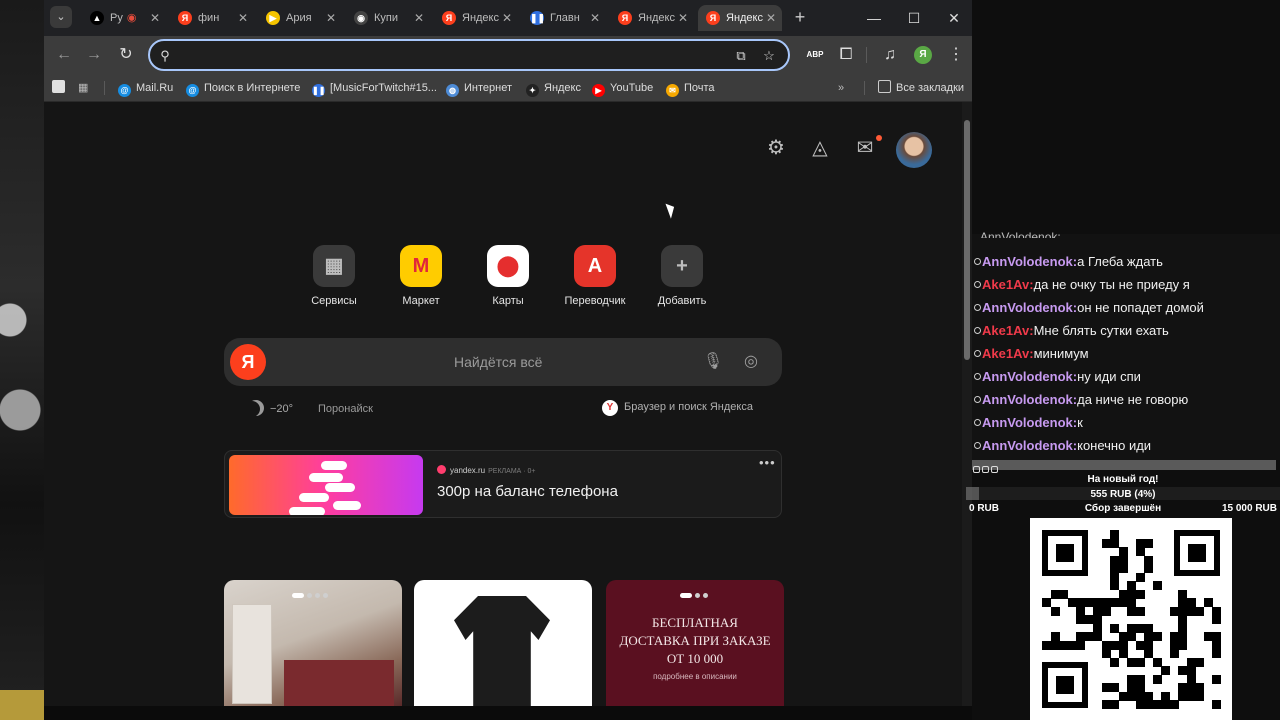 Image resolution: width=1280 pixels, height=720 pixels. Describe the element at coordinates (815, 55) in the screenshot. I see `adblock-extension-icon: ABP` at that location.